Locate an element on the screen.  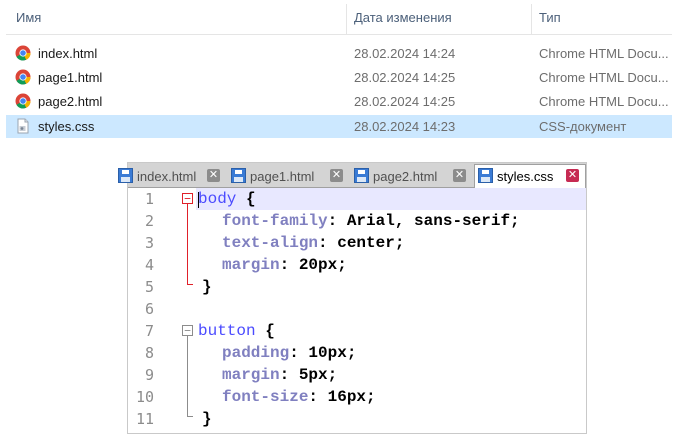
tab-label: page2.html is located at coordinates (405, 176).